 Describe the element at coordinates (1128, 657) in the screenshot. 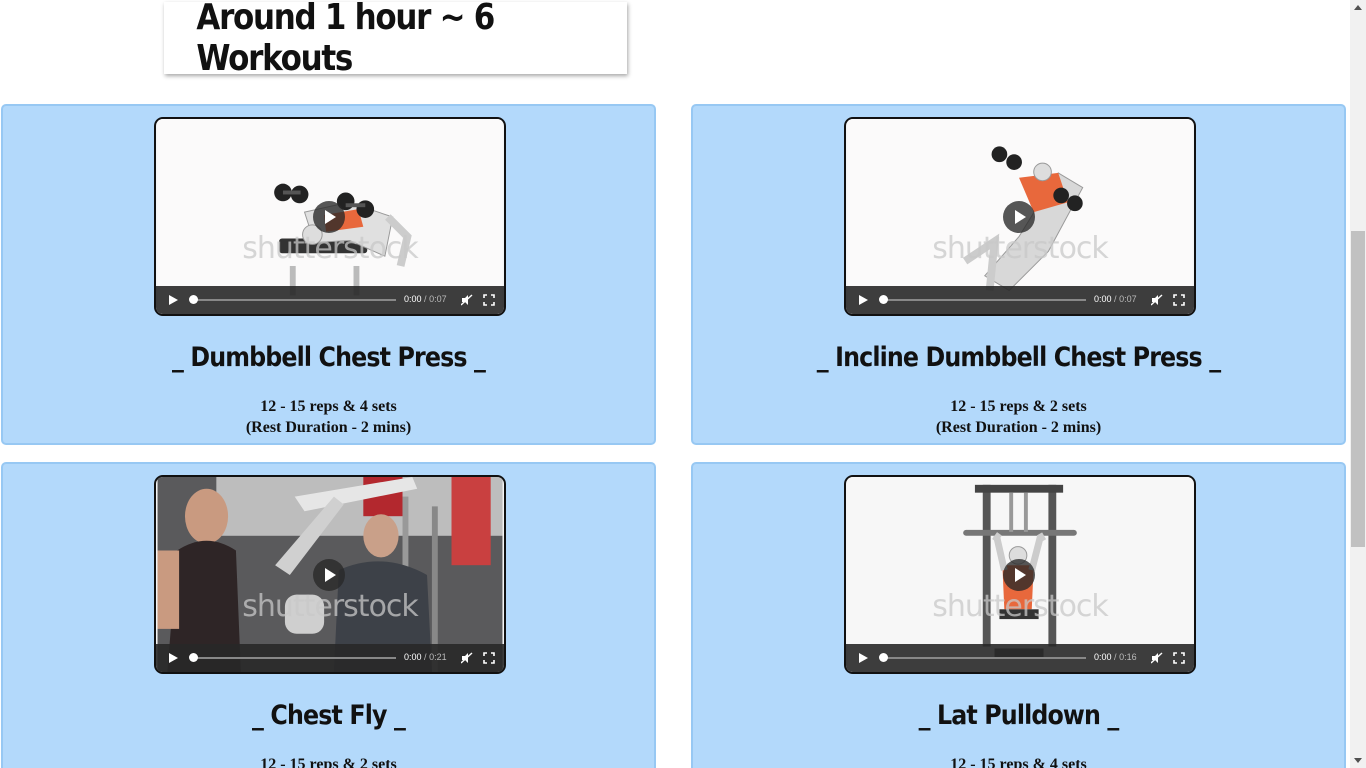

I see `duration: 0:16` at that location.